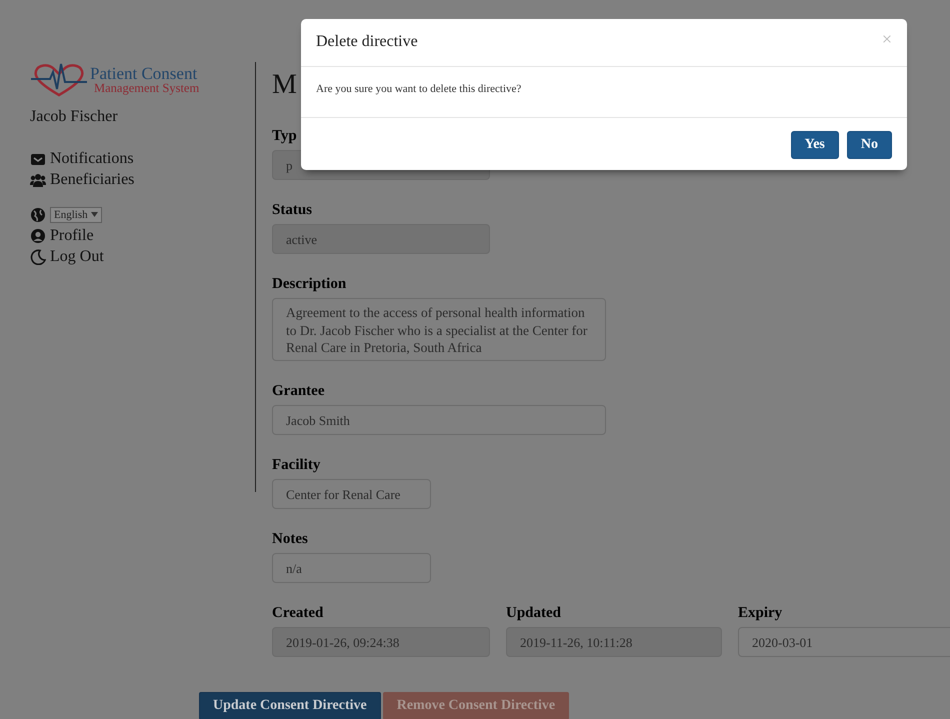 Image resolution: width=950 pixels, height=719 pixels. I want to click on field-label: Grantee, so click(298, 391).